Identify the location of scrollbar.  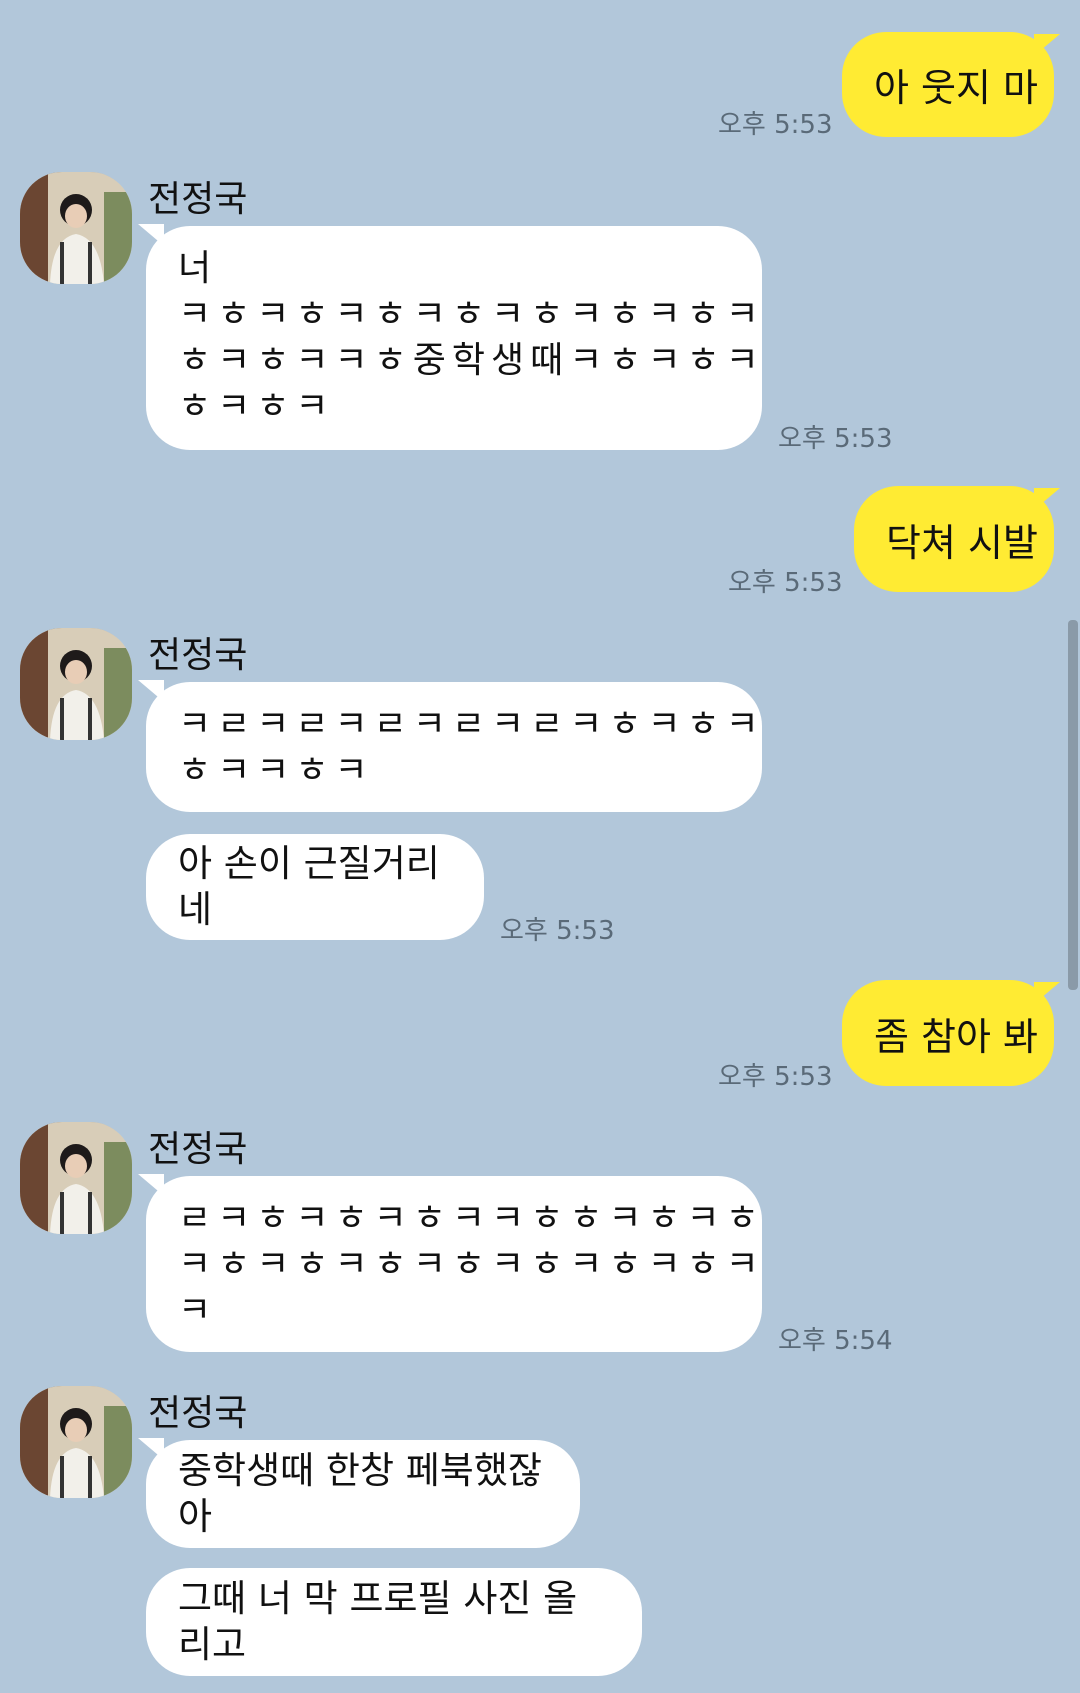
(1073, 805).